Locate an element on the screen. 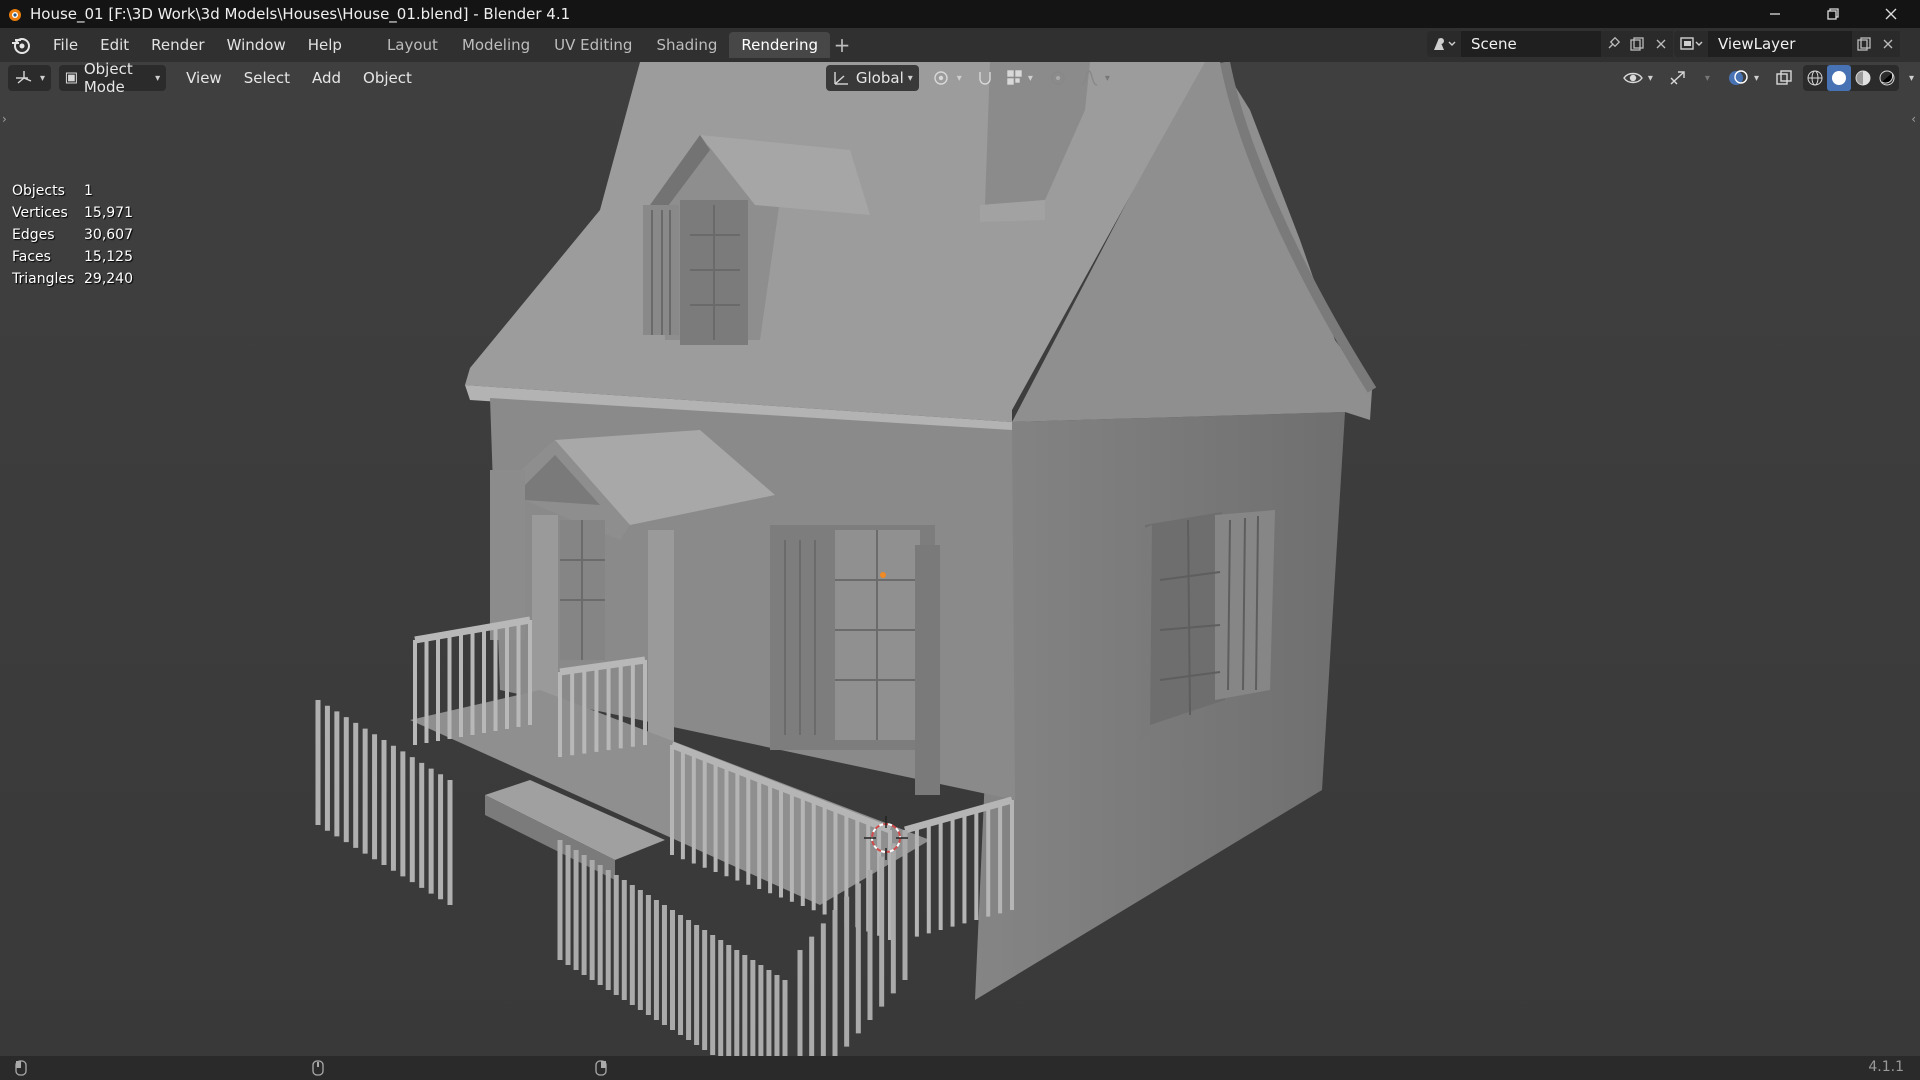 The image size is (1920, 1080). blender-logo-icon is located at coordinates (15, 15).